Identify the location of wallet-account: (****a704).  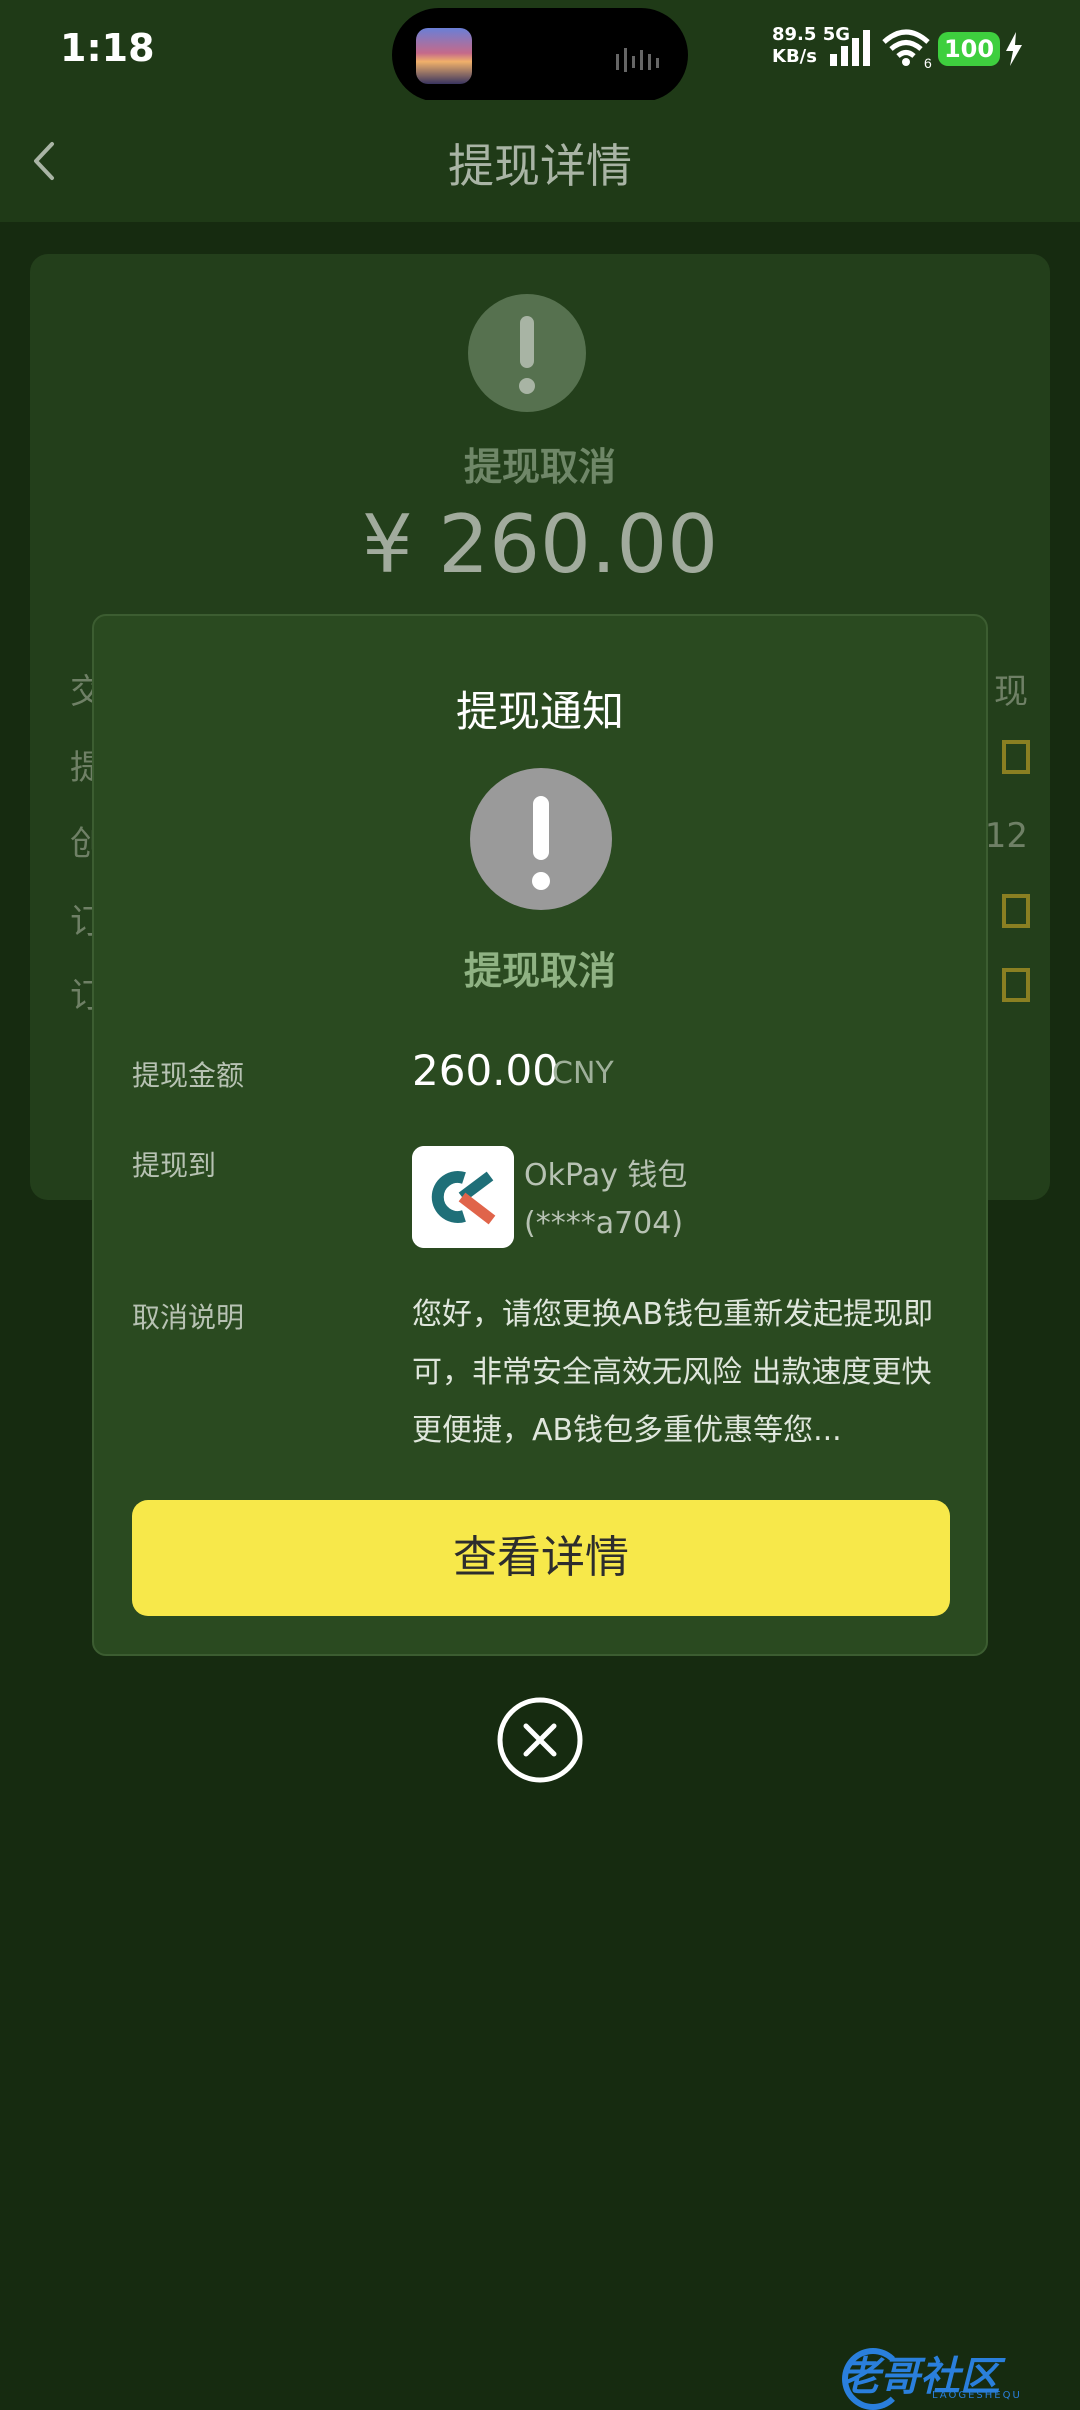
(604, 1223).